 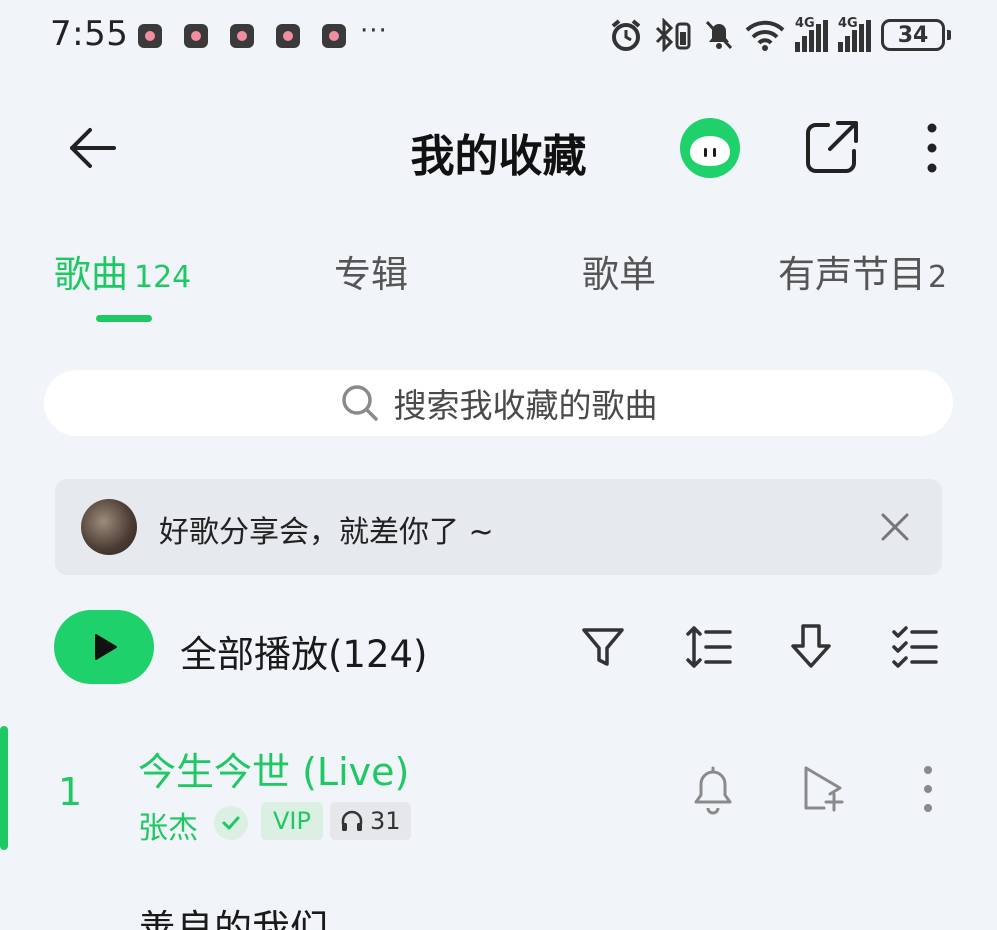 What do you see at coordinates (124, 318) in the screenshot?
I see `tab-active-indicator` at bounding box center [124, 318].